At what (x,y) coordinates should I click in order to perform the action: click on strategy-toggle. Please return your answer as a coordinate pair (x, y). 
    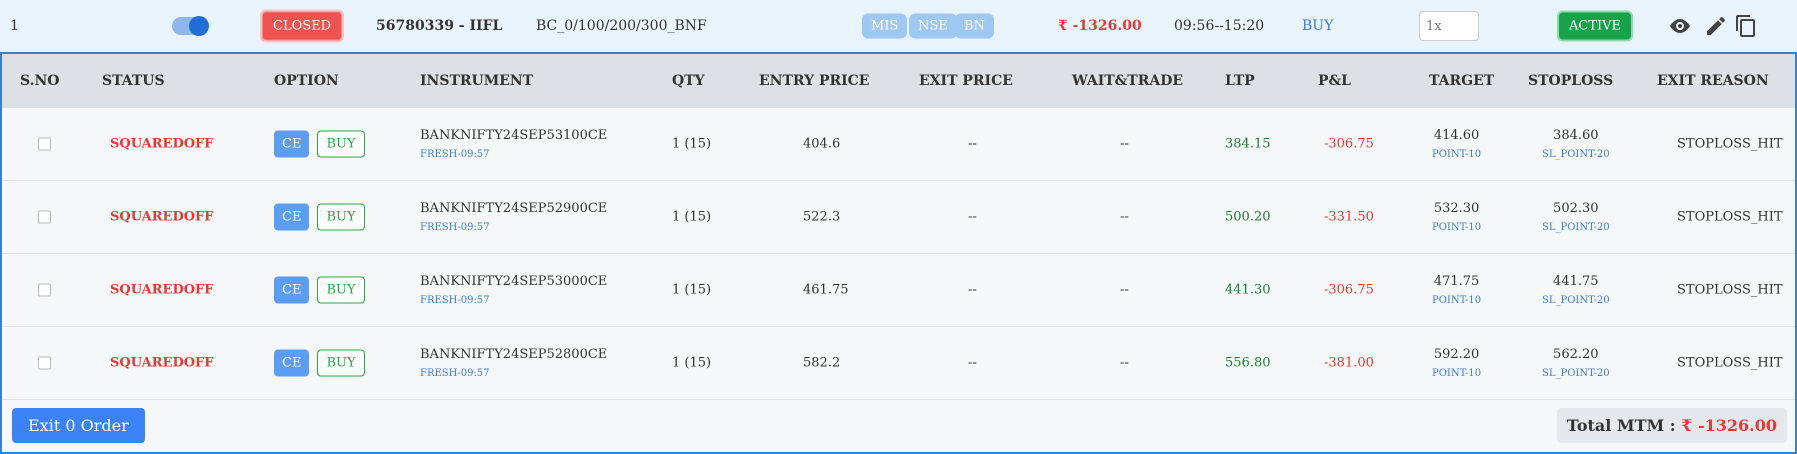
    Looking at the image, I should click on (190, 26).